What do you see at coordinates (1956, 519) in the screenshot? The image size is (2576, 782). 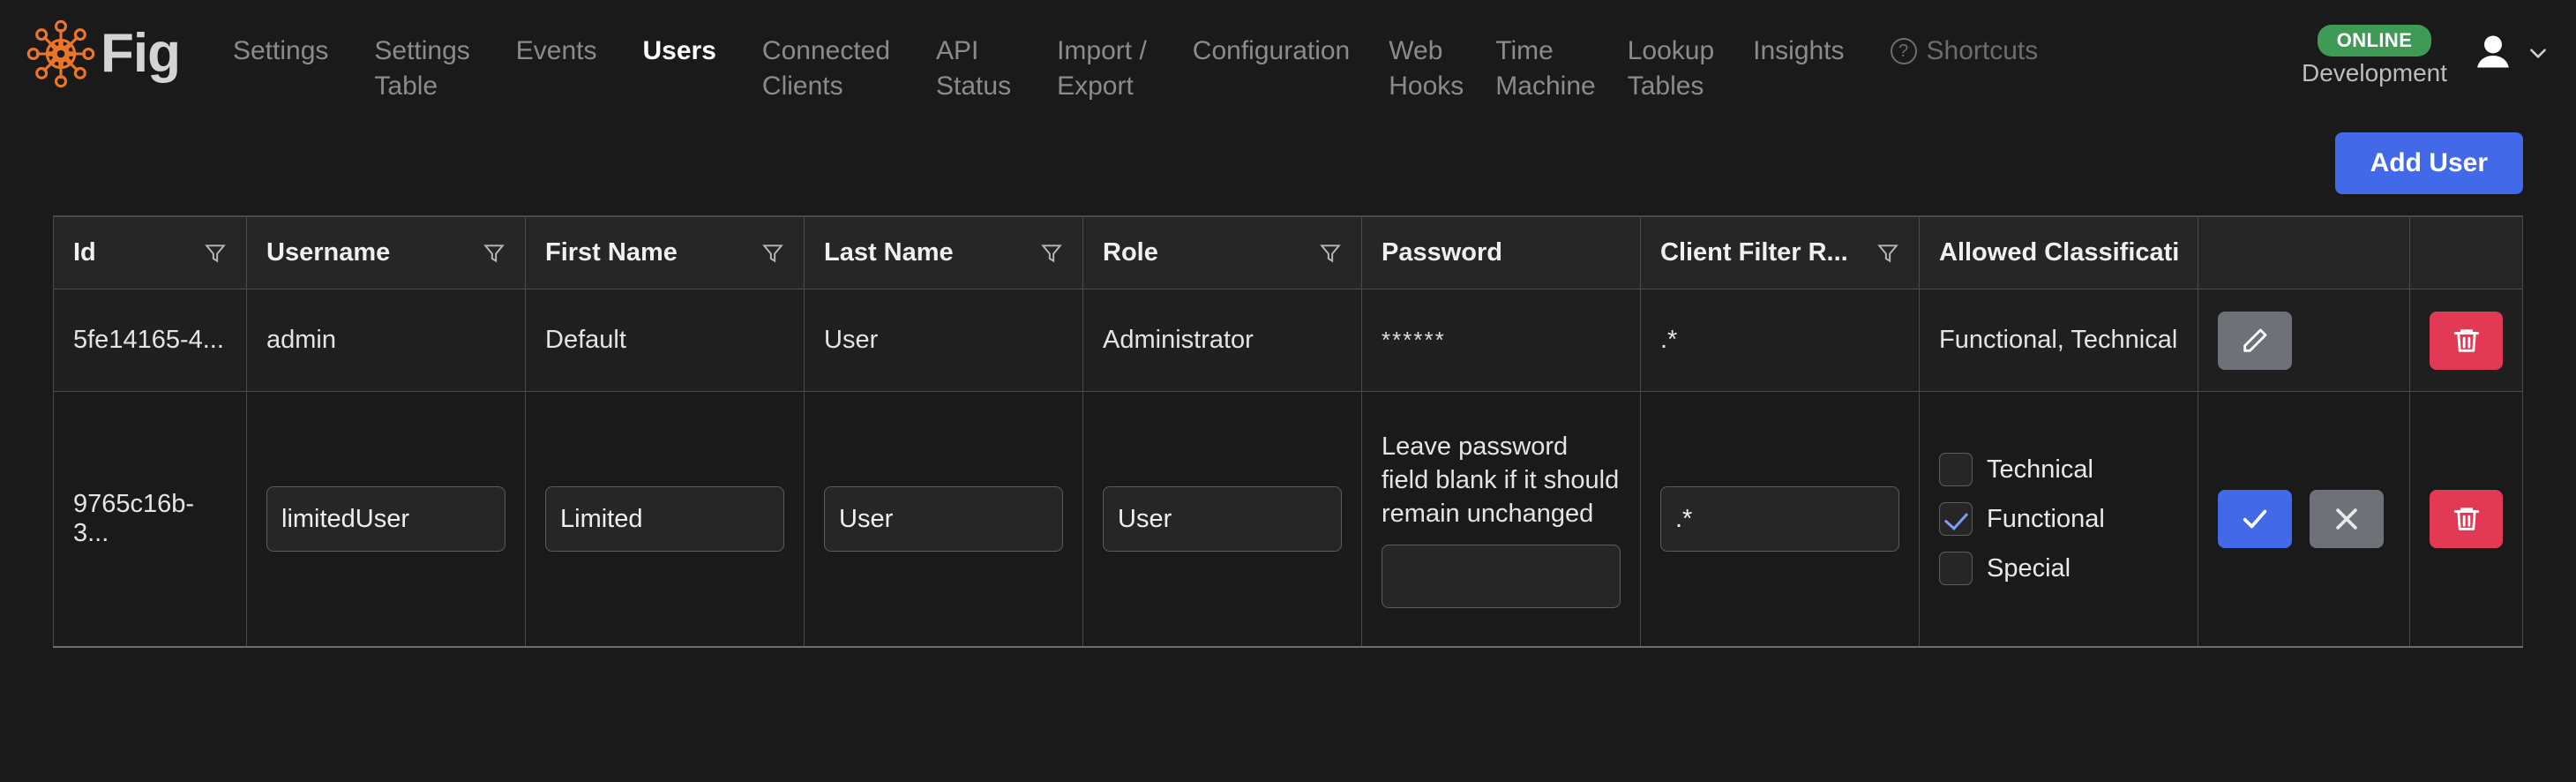 I see `checkbox-functional` at bounding box center [1956, 519].